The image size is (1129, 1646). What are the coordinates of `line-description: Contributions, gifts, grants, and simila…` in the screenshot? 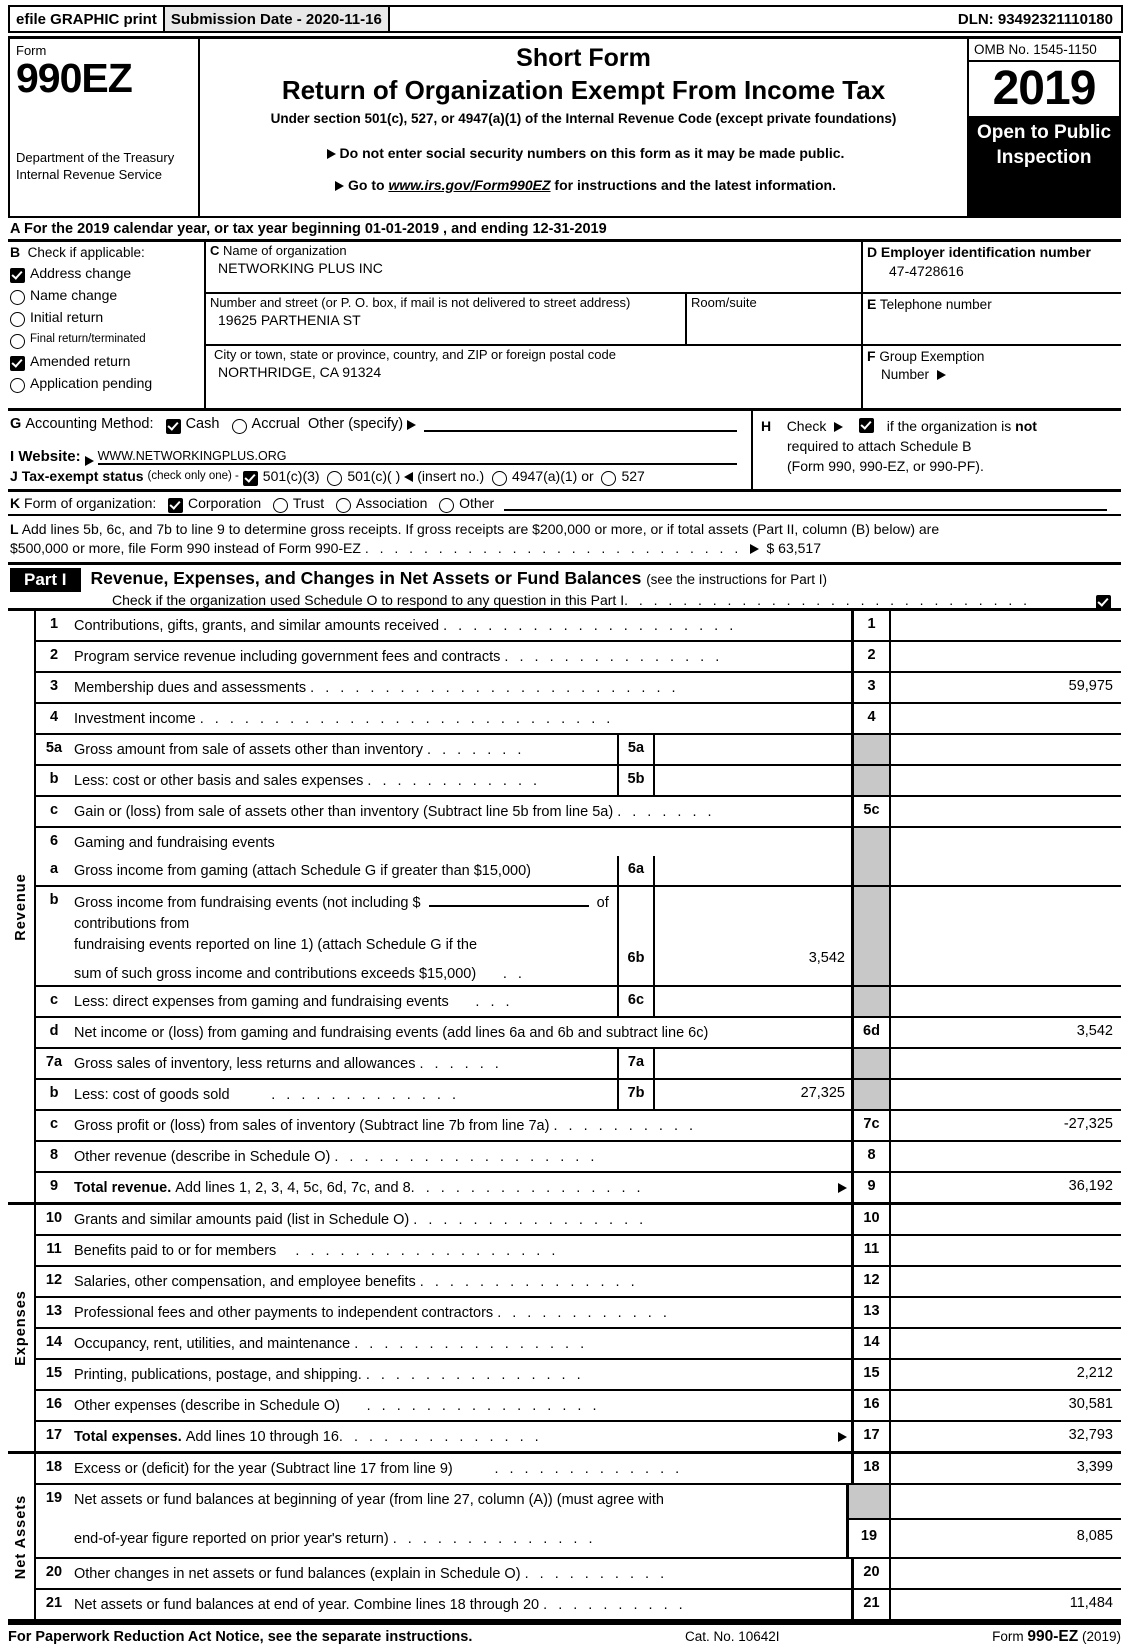 It's located at (461, 625).